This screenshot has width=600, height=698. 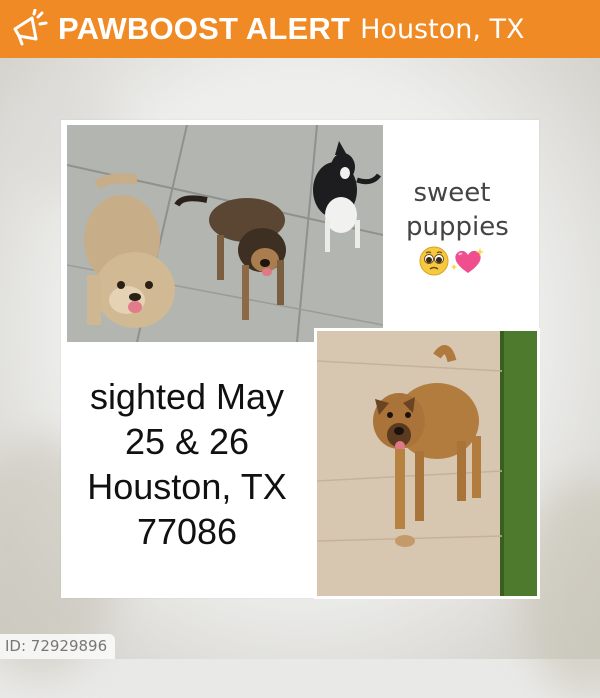 What do you see at coordinates (187, 486) in the screenshot?
I see `sighted-line-3: Houston, TX` at bounding box center [187, 486].